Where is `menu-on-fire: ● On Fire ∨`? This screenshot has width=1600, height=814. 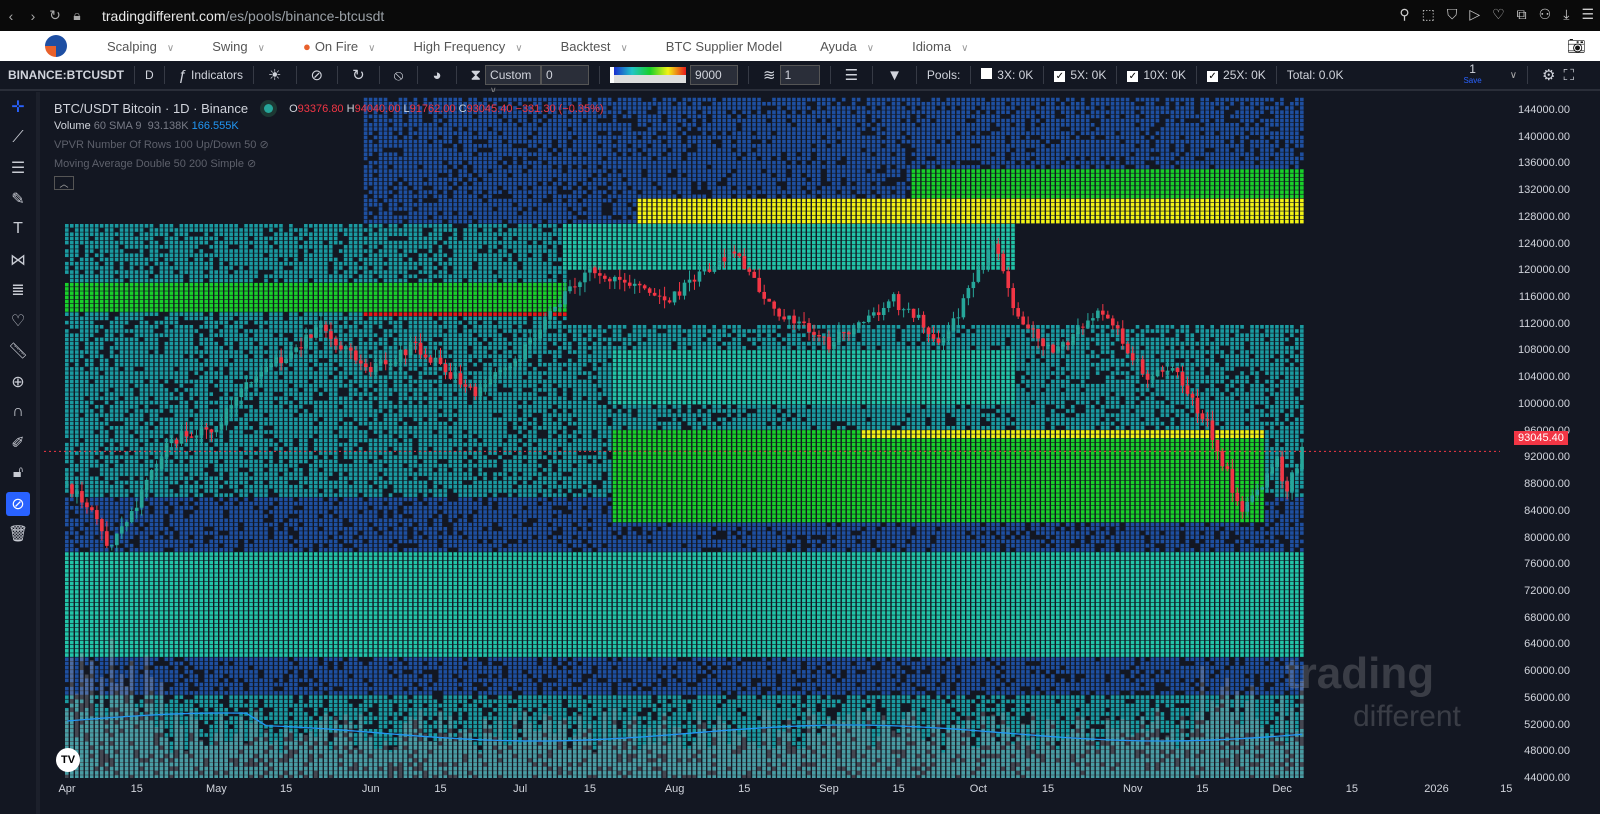
menu-on-fire: ● On Fire ∨ is located at coordinates (339, 46).